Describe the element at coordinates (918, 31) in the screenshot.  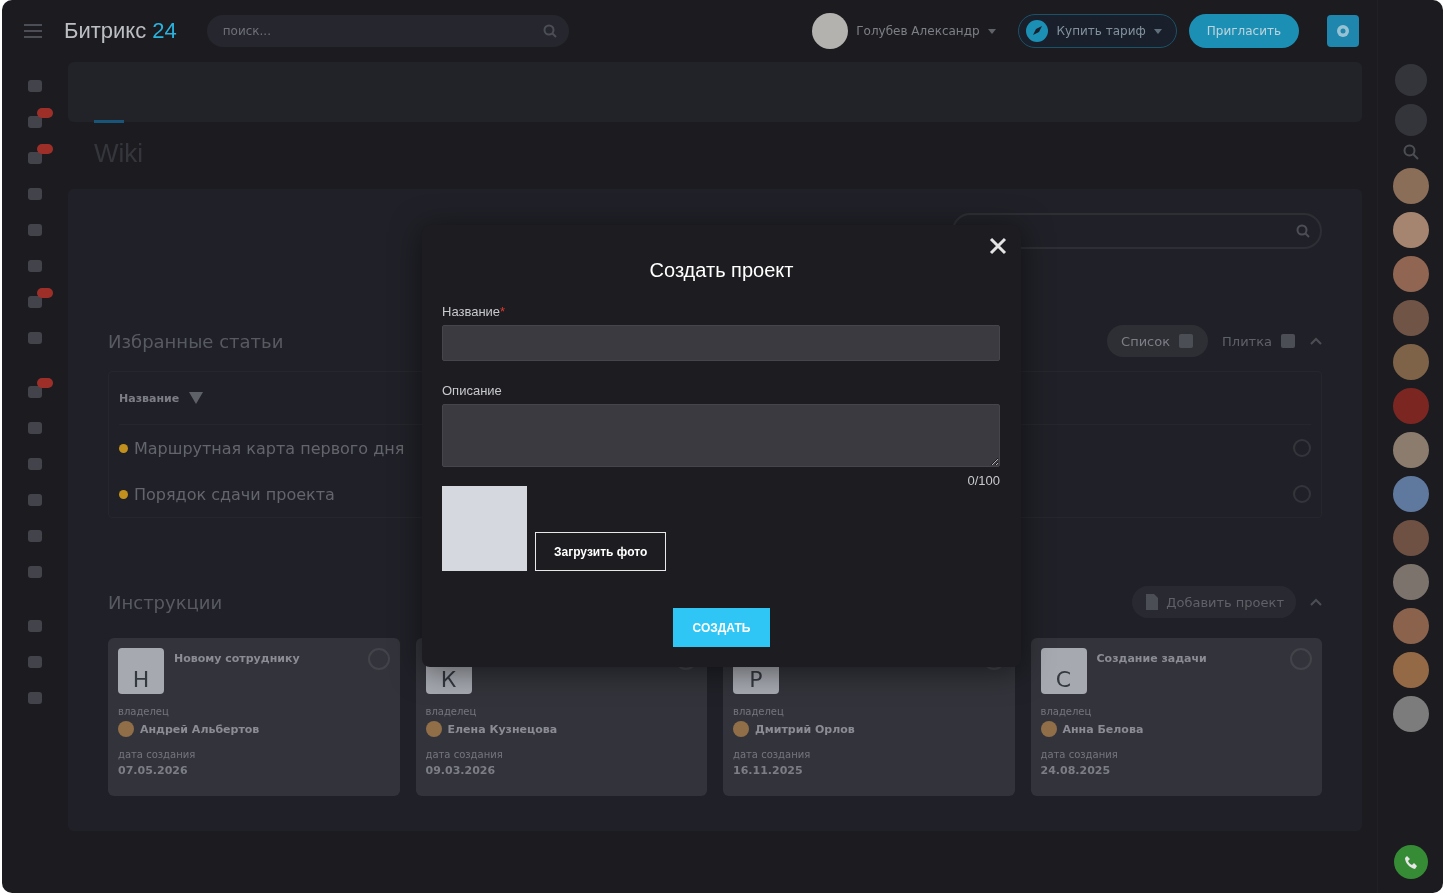
I see `user-name: Голубев Александр` at that location.